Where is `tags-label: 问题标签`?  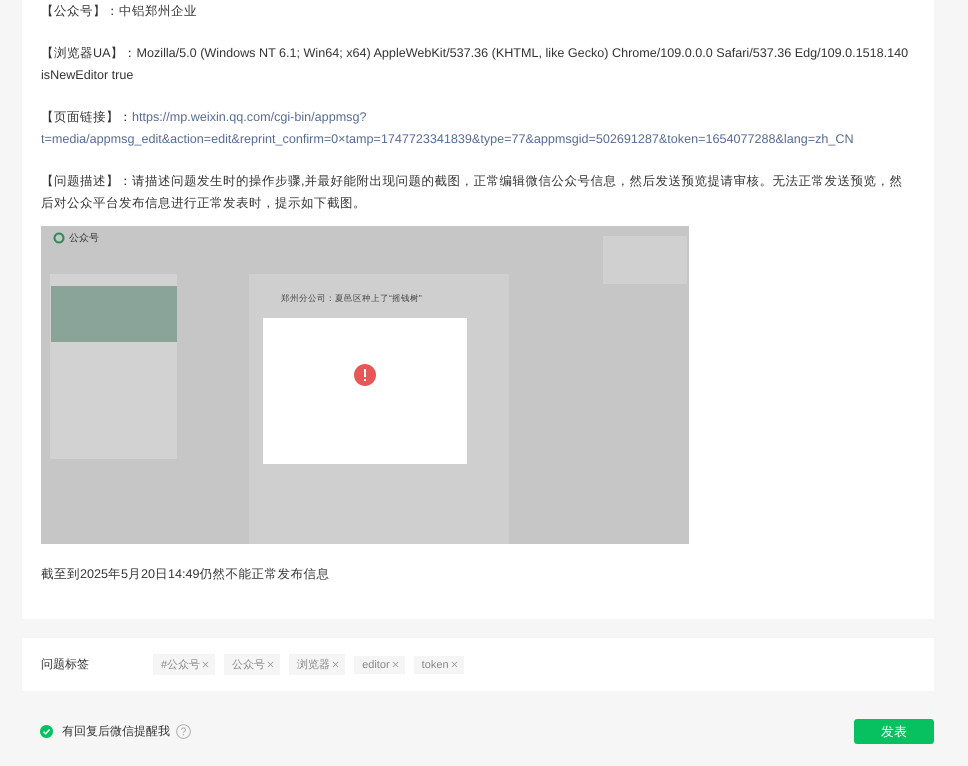 tags-label: 问题标签 is located at coordinates (65, 664).